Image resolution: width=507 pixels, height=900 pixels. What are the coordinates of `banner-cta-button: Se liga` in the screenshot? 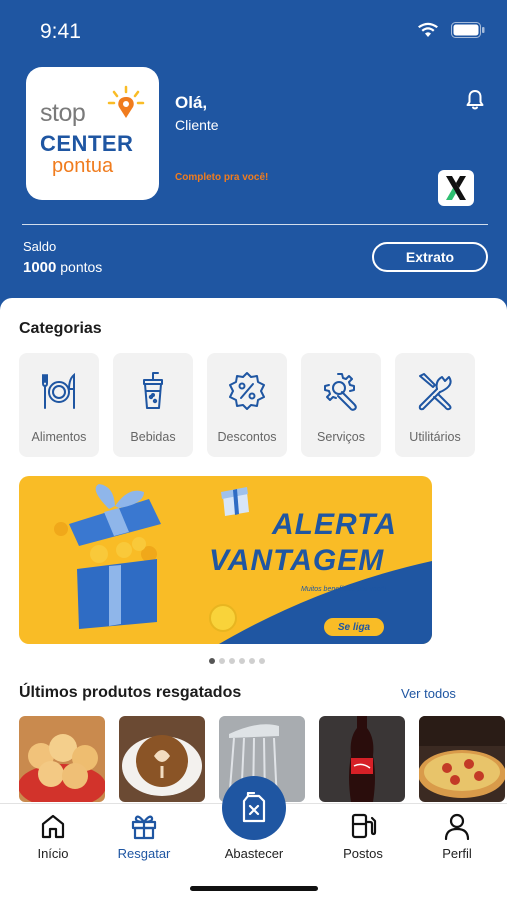 It's located at (354, 627).